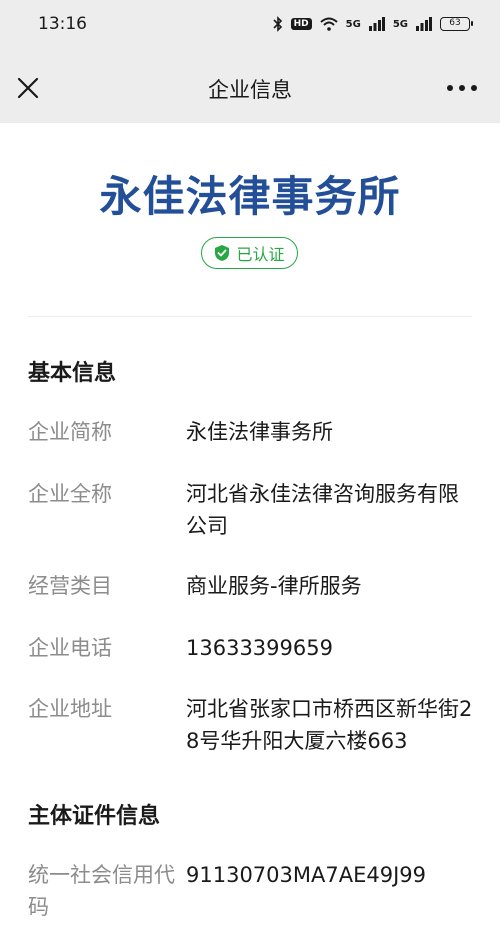 Image resolution: width=500 pixels, height=933 pixels. What do you see at coordinates (101, 891) in the screenshot?
I see `info-label: 统一社会信用代码` at bounding box center [101, 891].